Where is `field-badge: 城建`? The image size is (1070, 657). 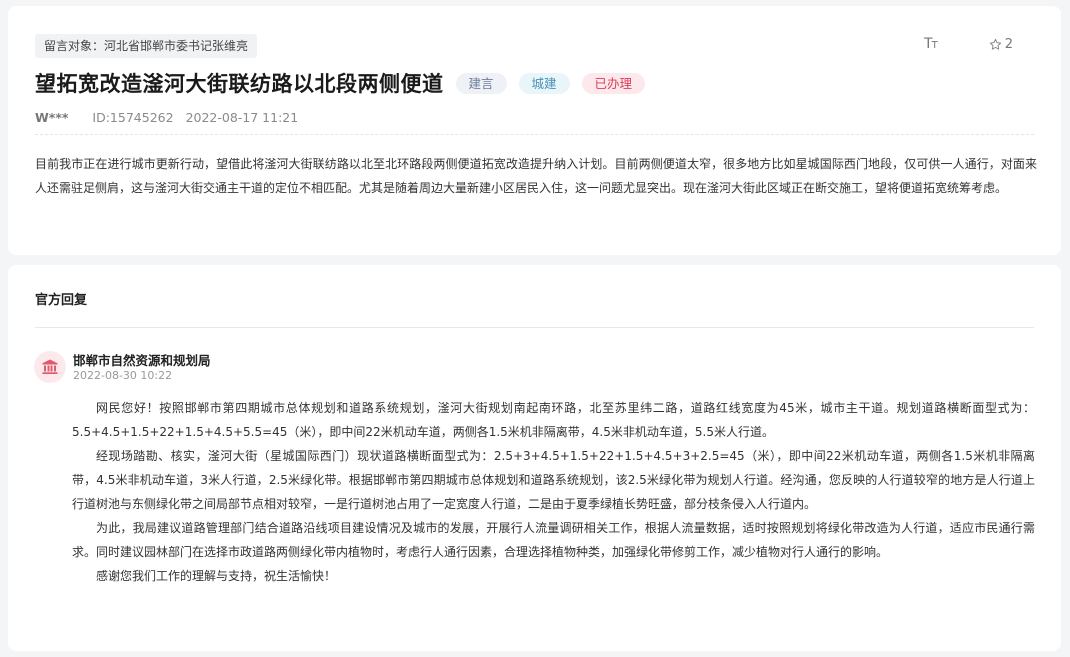
field-badge: 城建 is located at coordinates (544, 83).